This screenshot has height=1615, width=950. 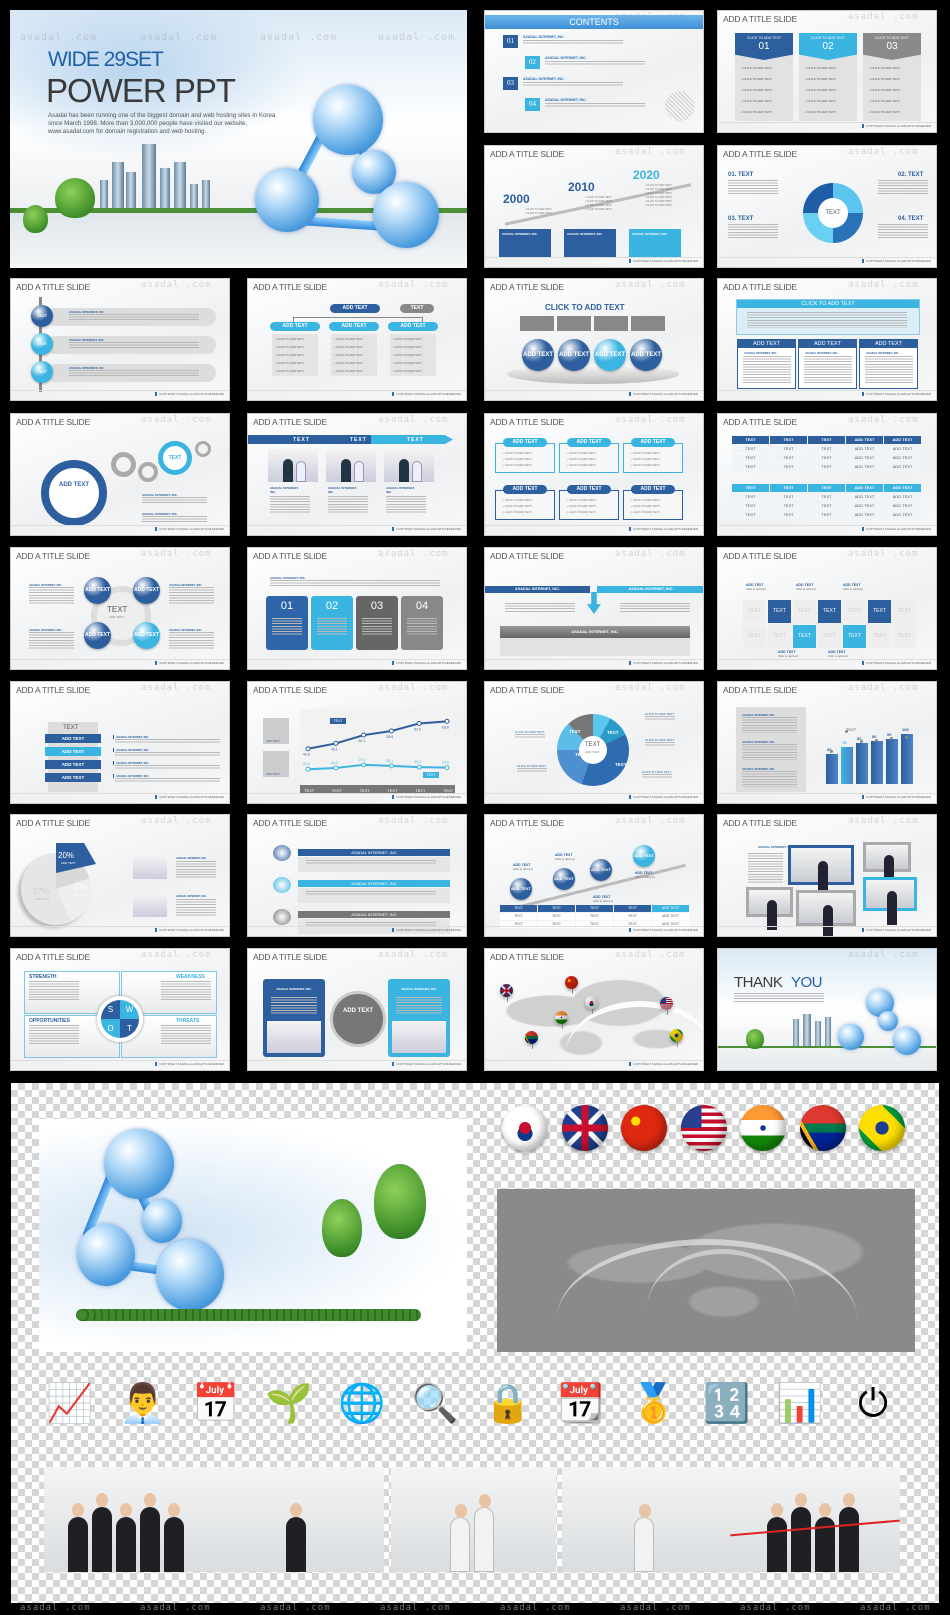 What do you see at coordinates (510, 41) in the screenshot?
I see `item-number: 01` at bounding box center [510, 41].